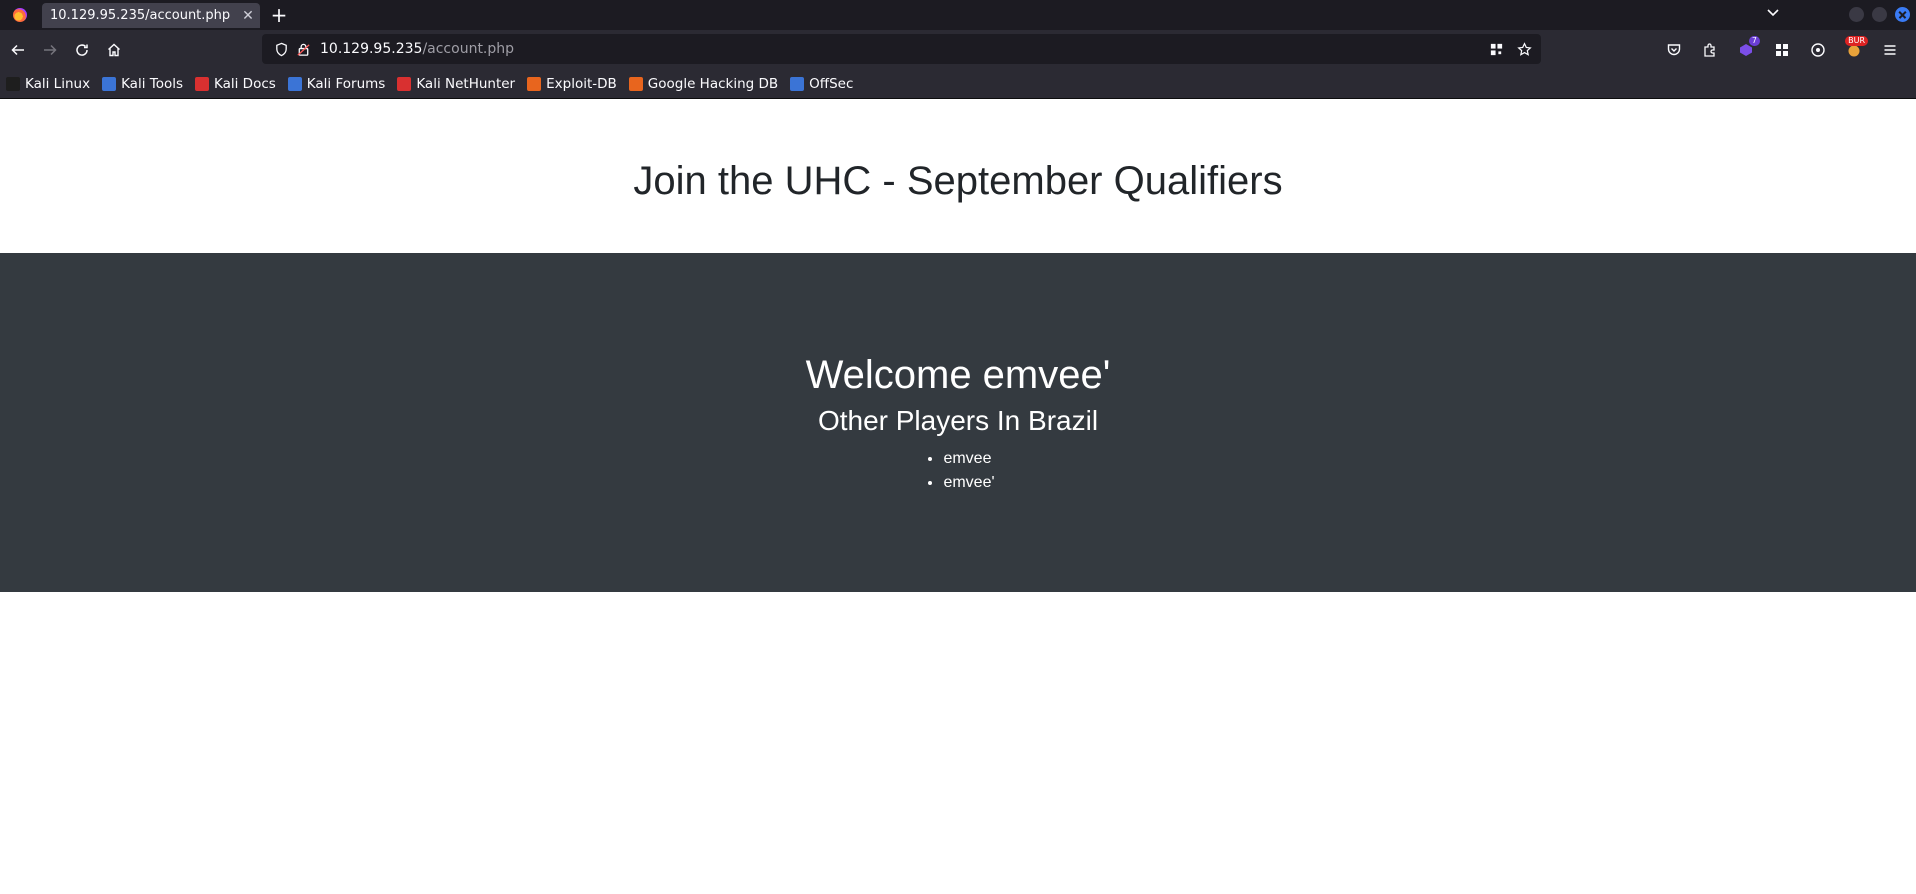 The height and width of the screenshot is (894, 1916). I want to click on tab-active: 10.129.95.235/account.php ✕, so click(151, 15).